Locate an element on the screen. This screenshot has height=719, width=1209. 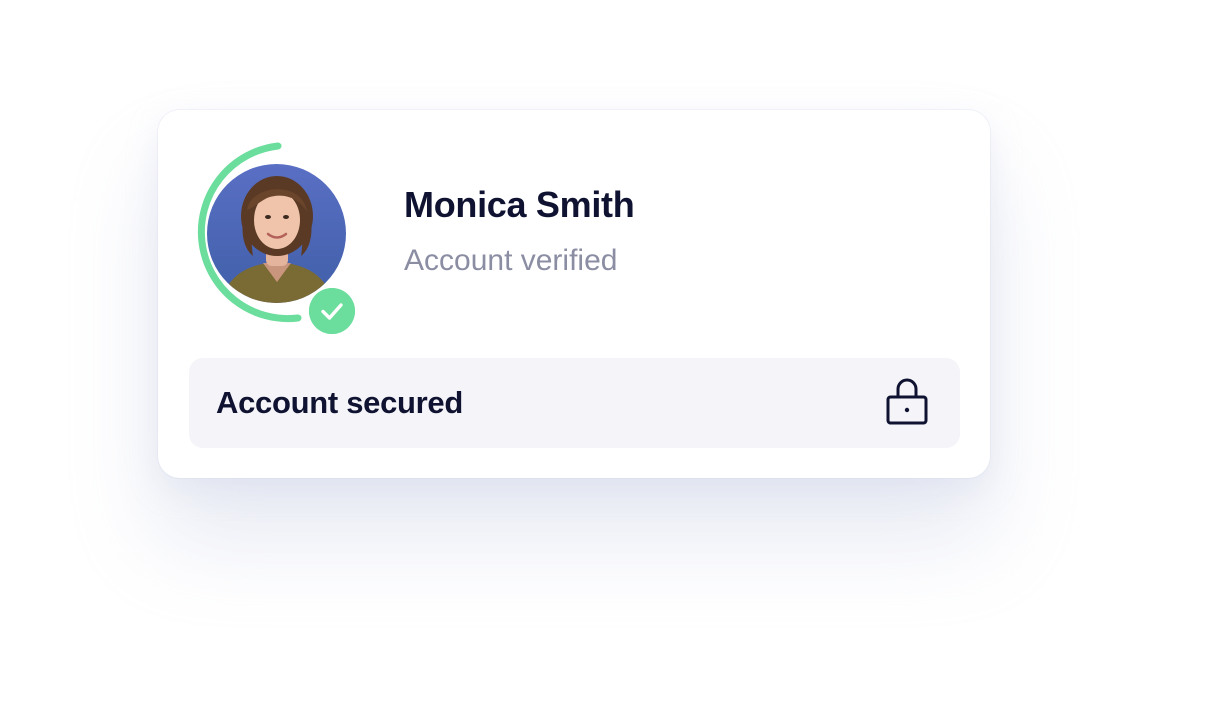
account-secured-row: Account secured is located at coordinates (574, 403).